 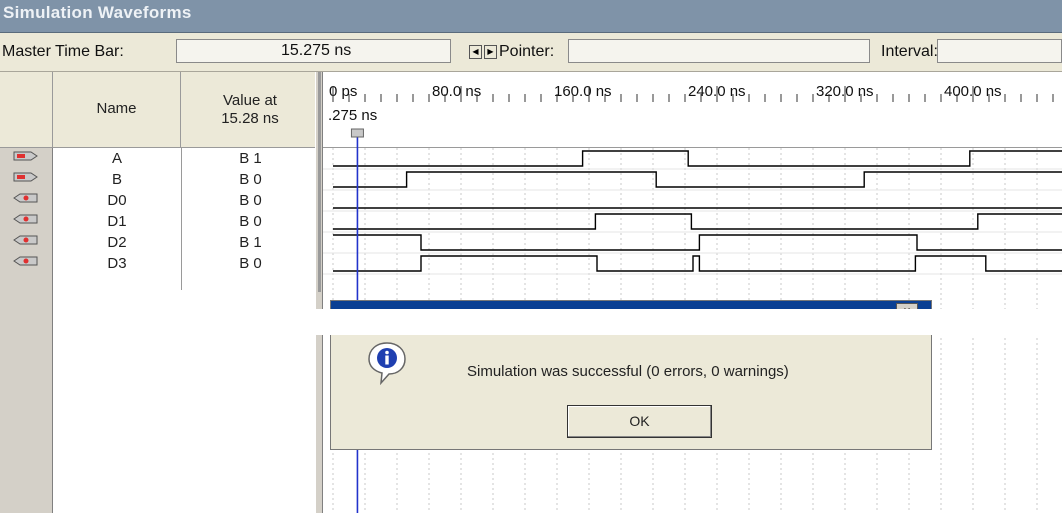 What do you see at coordinates (697, 158) in the screenshot?
I see `waveform-a` at bounding box center [697, 158].